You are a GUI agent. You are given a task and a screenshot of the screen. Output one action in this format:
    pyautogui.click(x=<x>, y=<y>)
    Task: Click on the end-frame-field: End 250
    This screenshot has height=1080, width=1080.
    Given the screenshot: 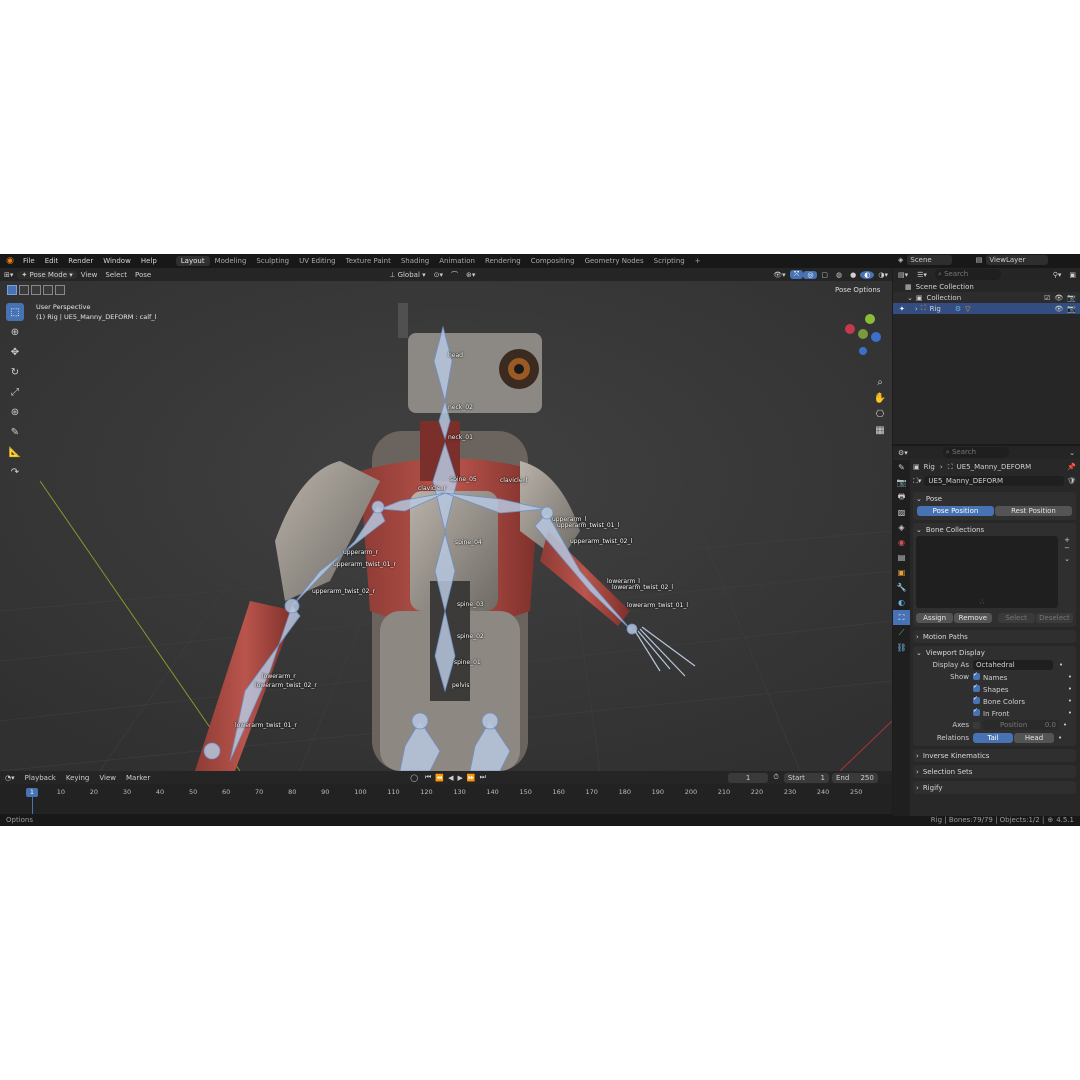 What is the action you would take?
    pyautogui.click(x=854, y=777)
    